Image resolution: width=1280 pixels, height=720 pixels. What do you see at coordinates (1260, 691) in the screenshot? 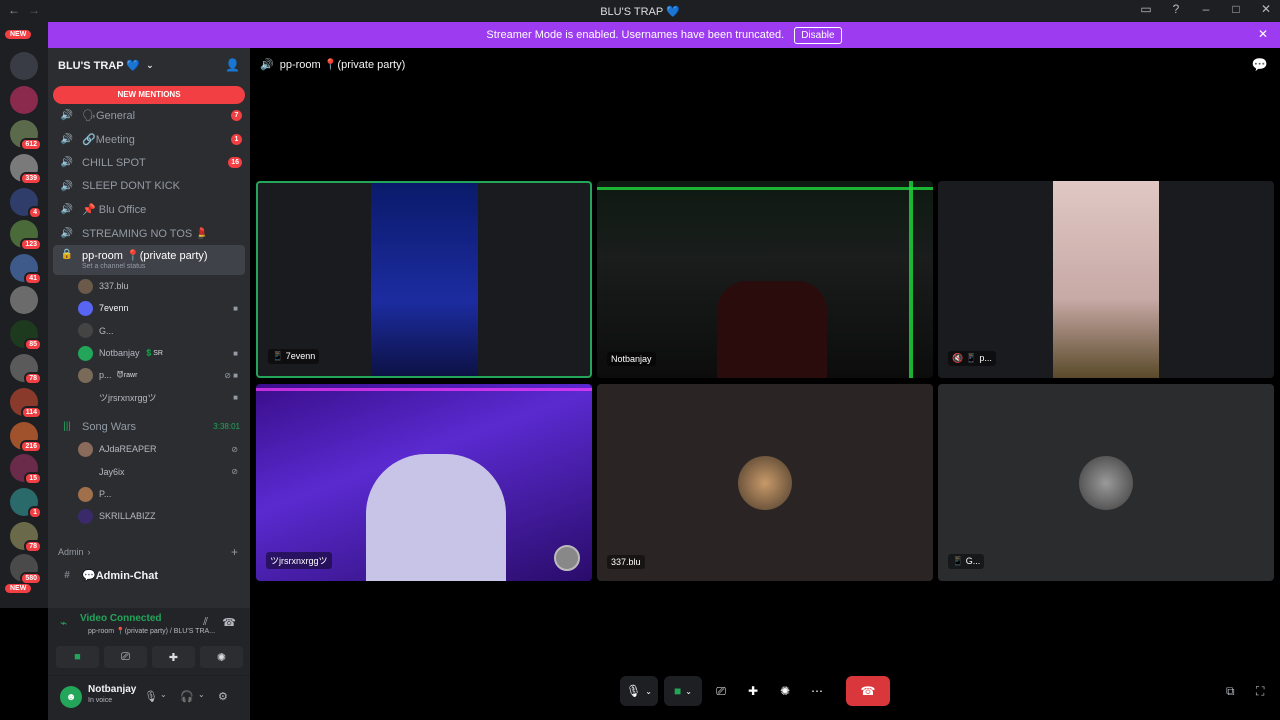
I see `fullscreen-icon: ⛶` at bounding box center [1260, 691].